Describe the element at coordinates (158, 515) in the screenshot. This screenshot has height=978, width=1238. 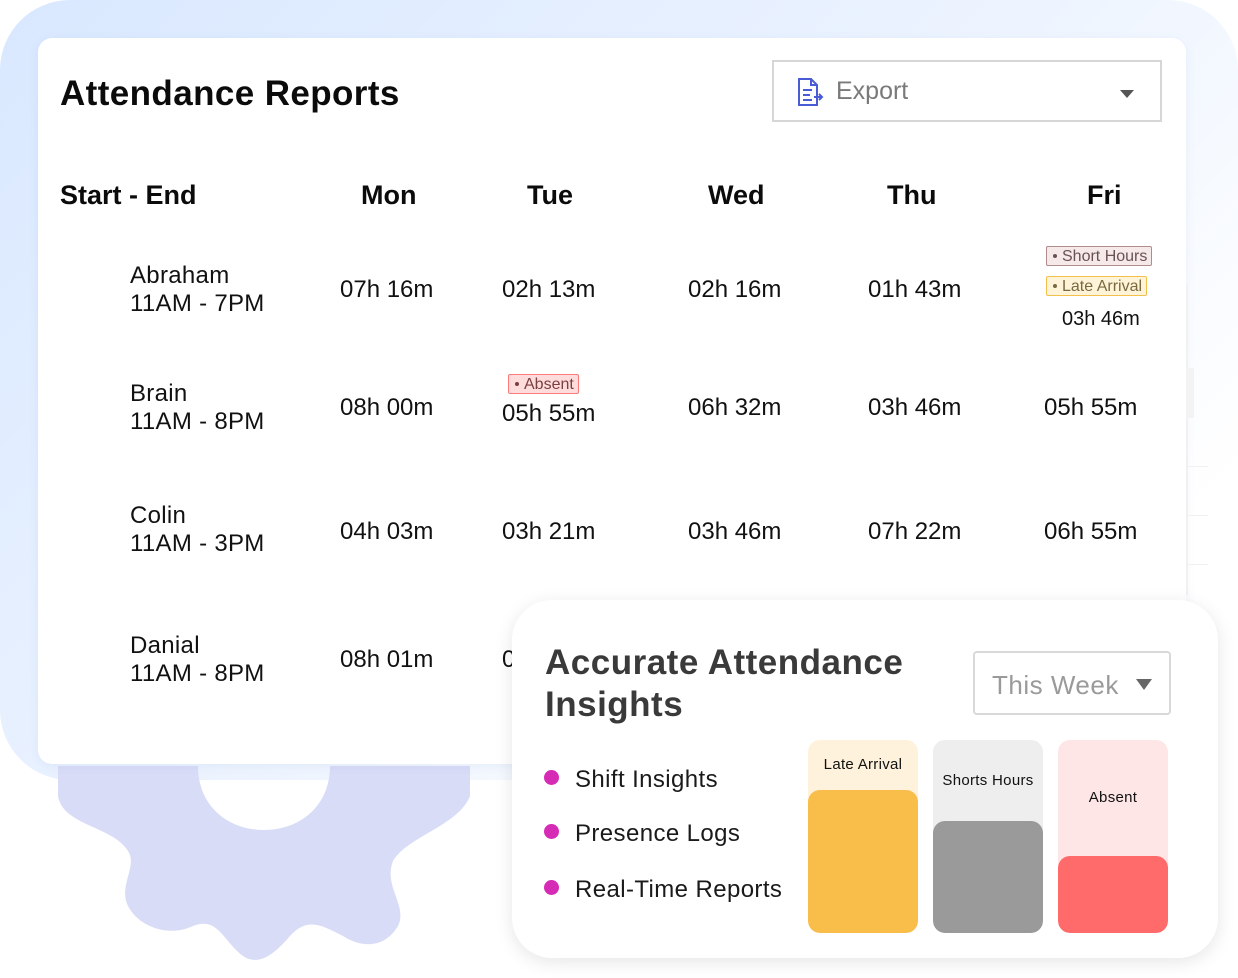
I see `employee-name: Colin` at that location.